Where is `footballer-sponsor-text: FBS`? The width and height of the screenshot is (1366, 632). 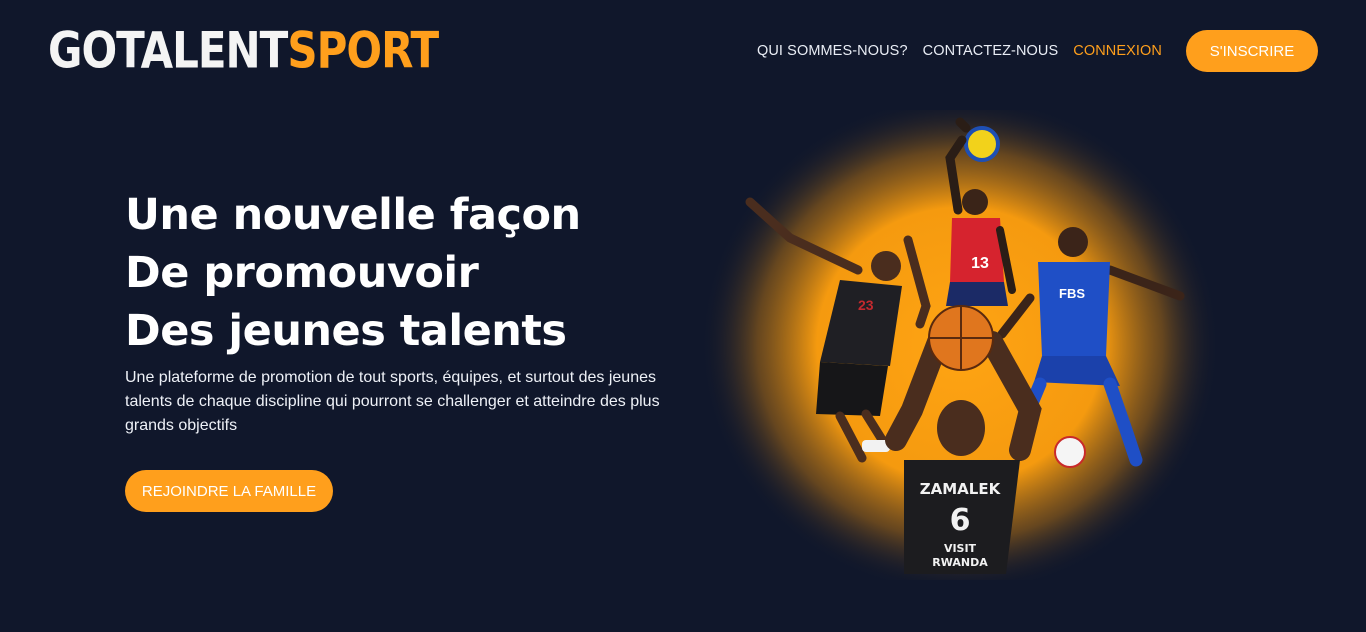
footballer-sponsor-text: FBS is located at coordinates (1072, 293).